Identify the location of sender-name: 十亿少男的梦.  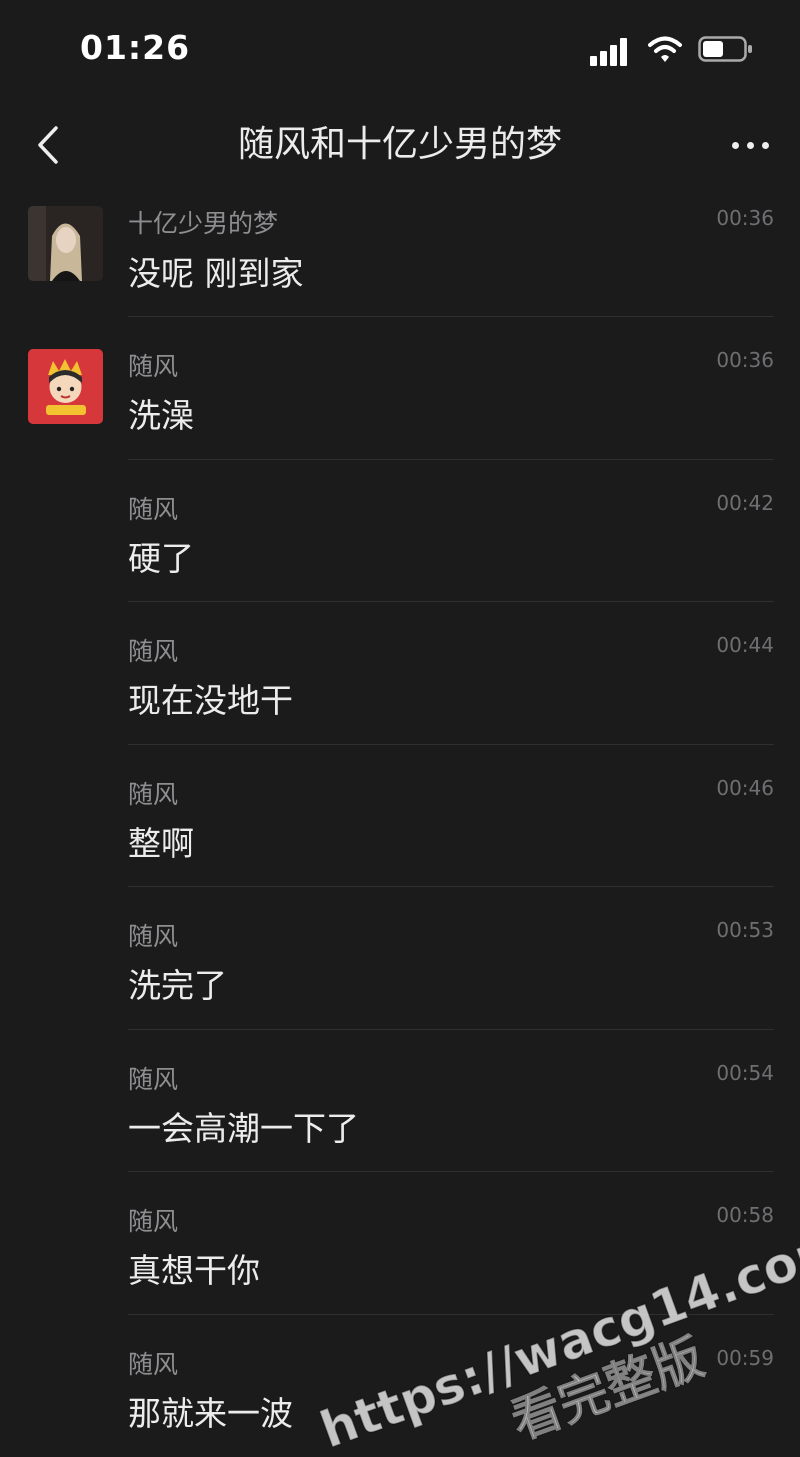
(203, 222).